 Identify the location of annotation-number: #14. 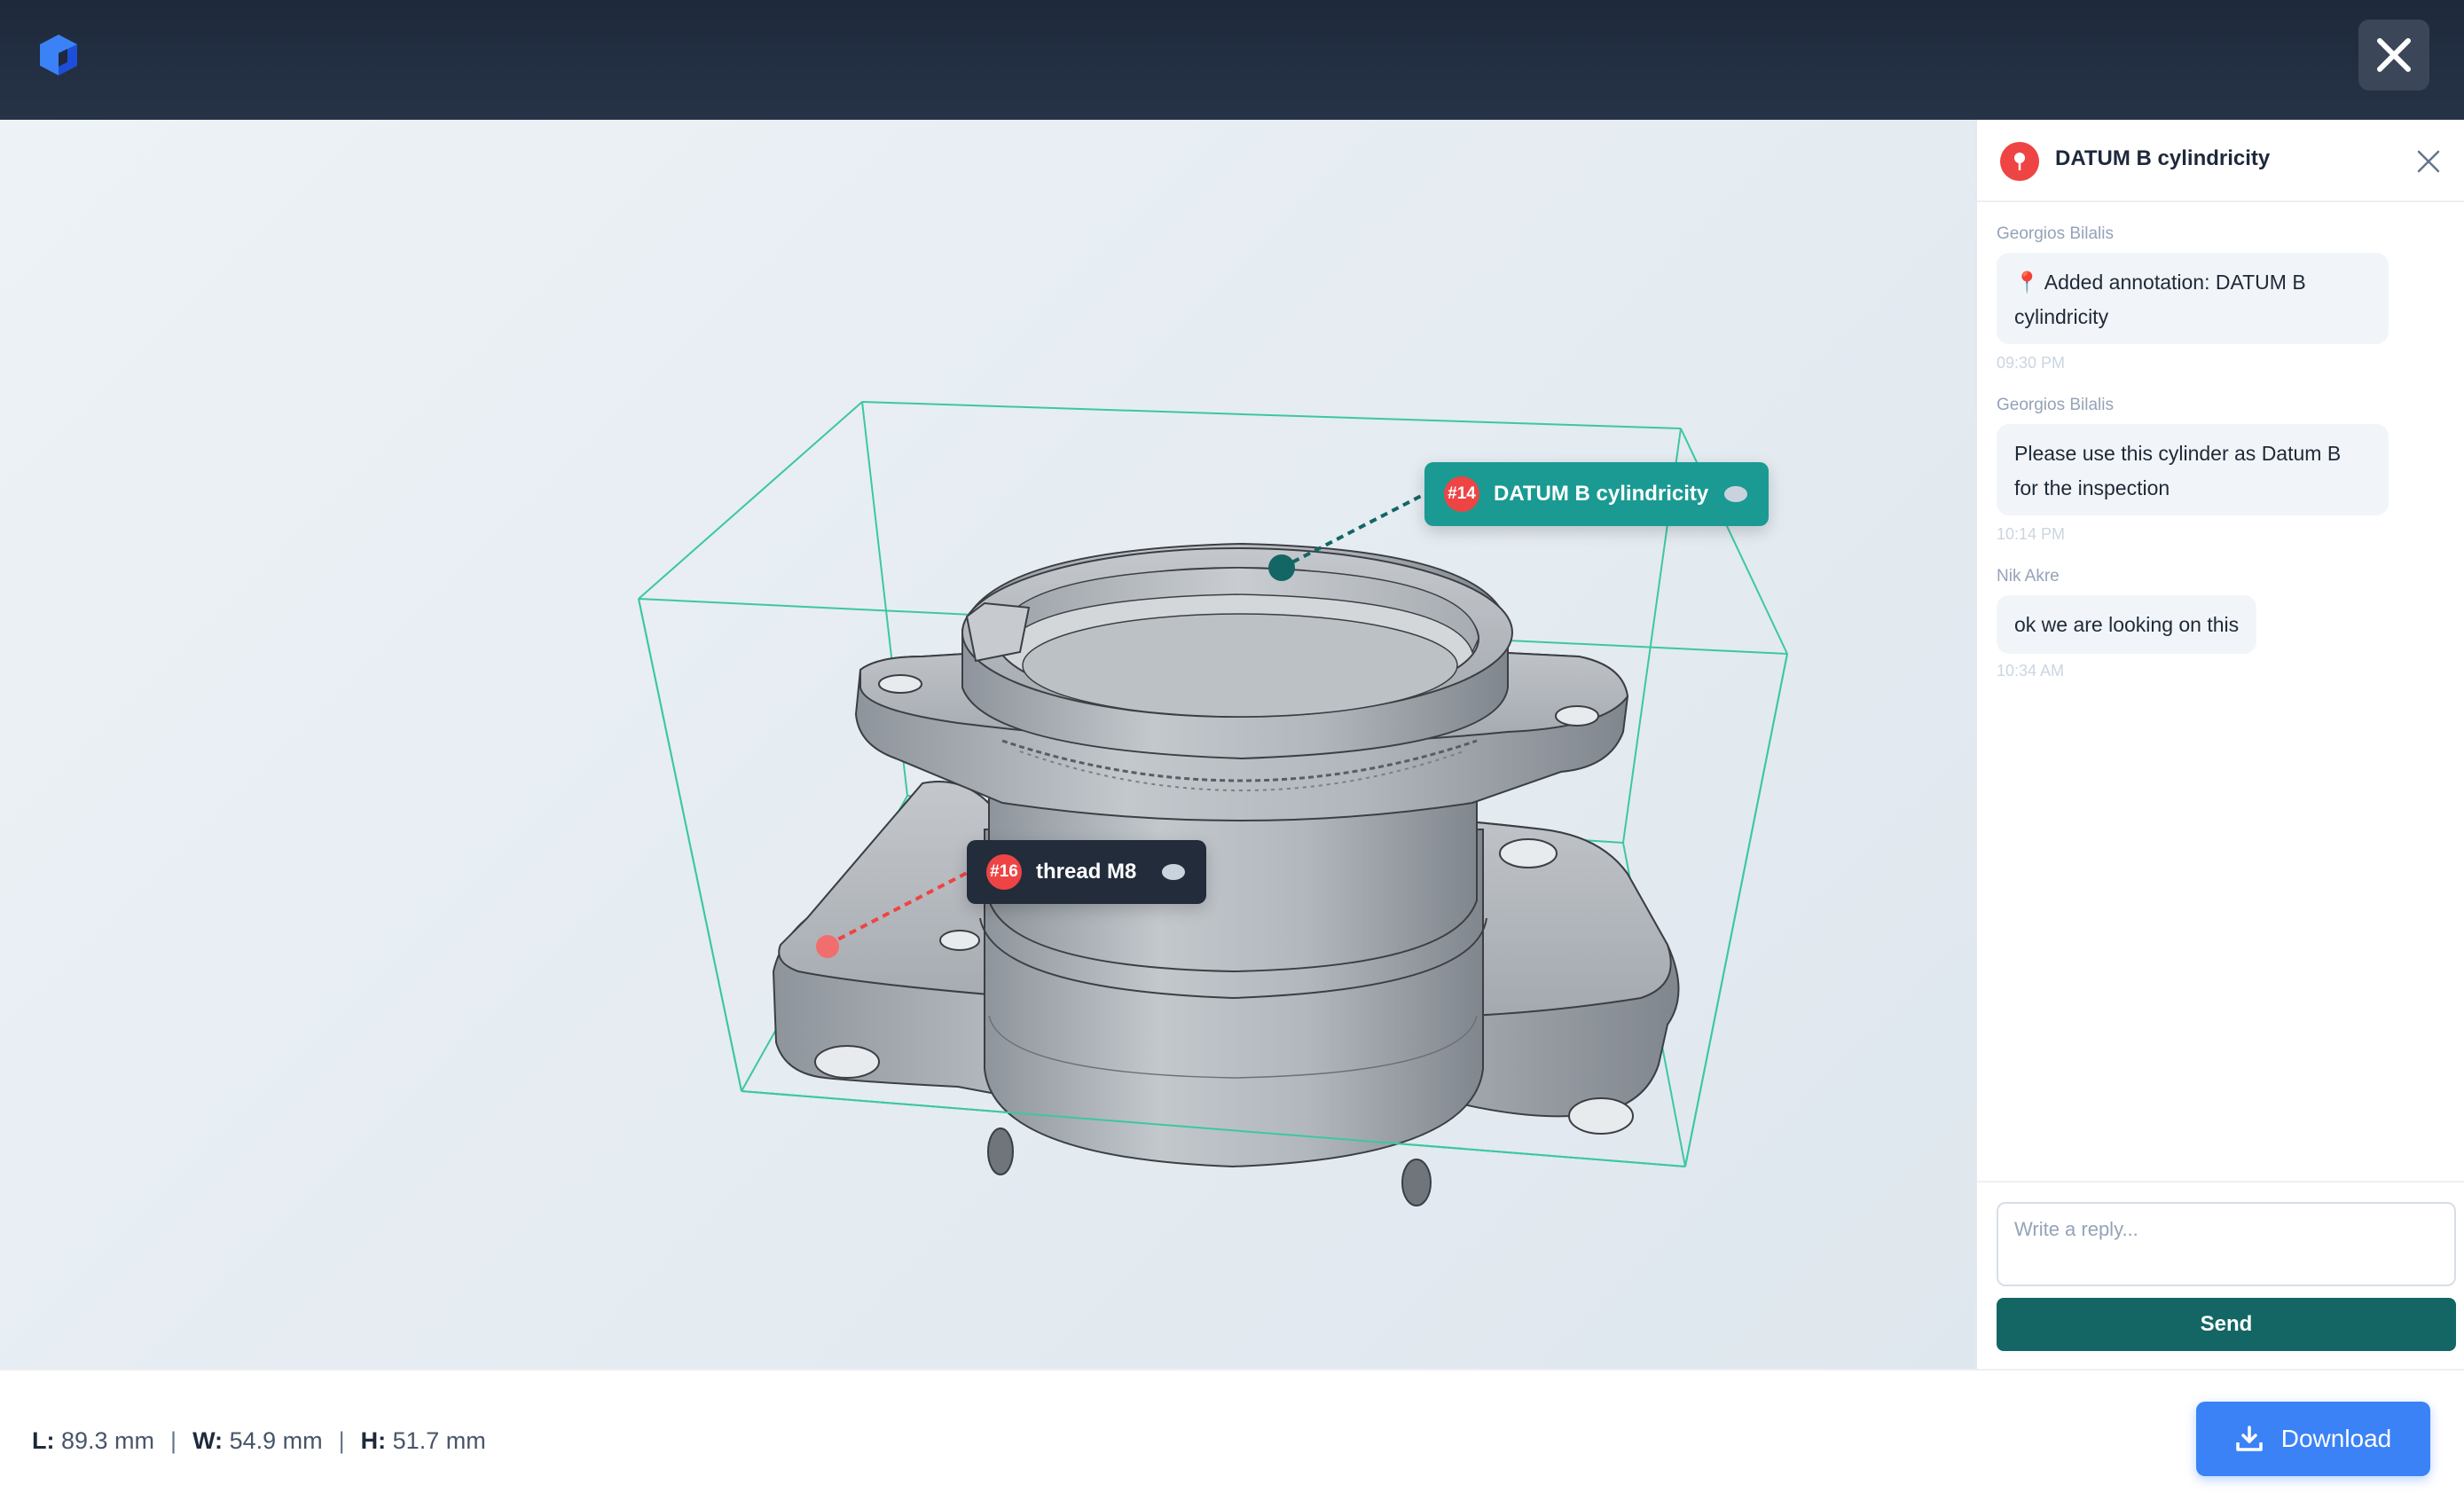
(1461, 494).